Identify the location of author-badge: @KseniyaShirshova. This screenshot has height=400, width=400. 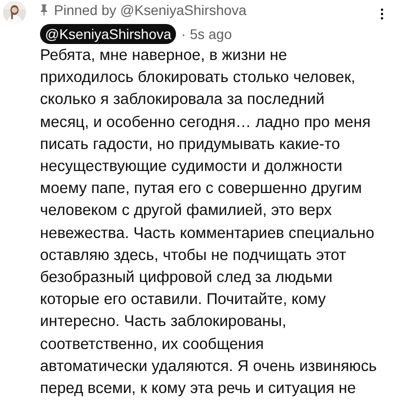
(108, 34).